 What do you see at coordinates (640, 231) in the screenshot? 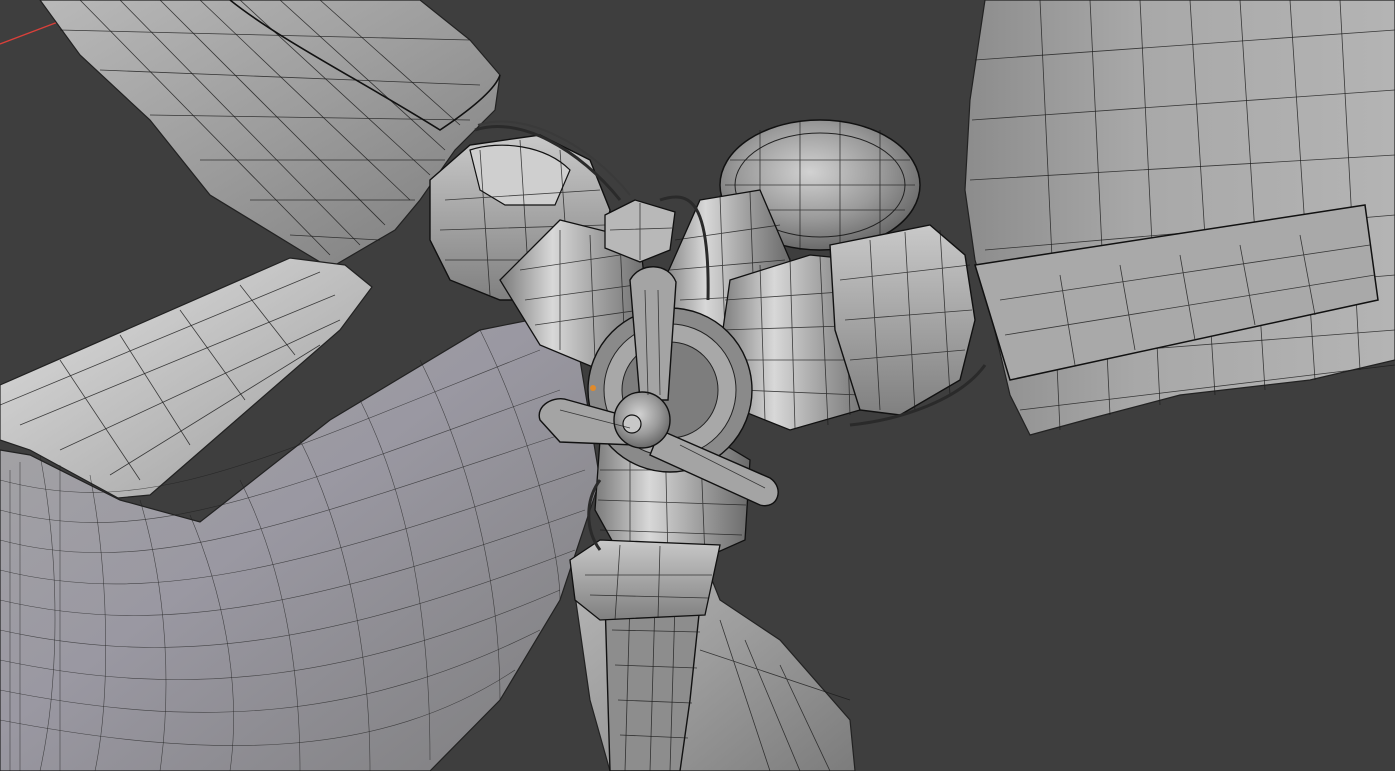
I see `pitch-link` at bounding box center [640, 231].